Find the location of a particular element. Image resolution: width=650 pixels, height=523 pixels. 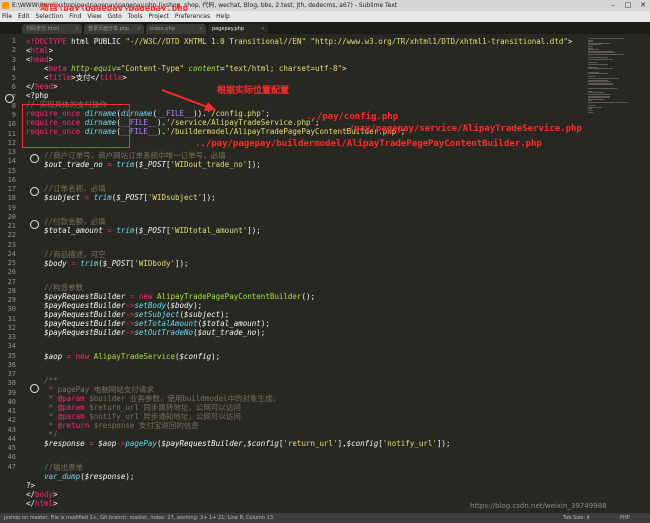

status-tab-size: Tab Size: 4 is located at coordinates (576, 518).